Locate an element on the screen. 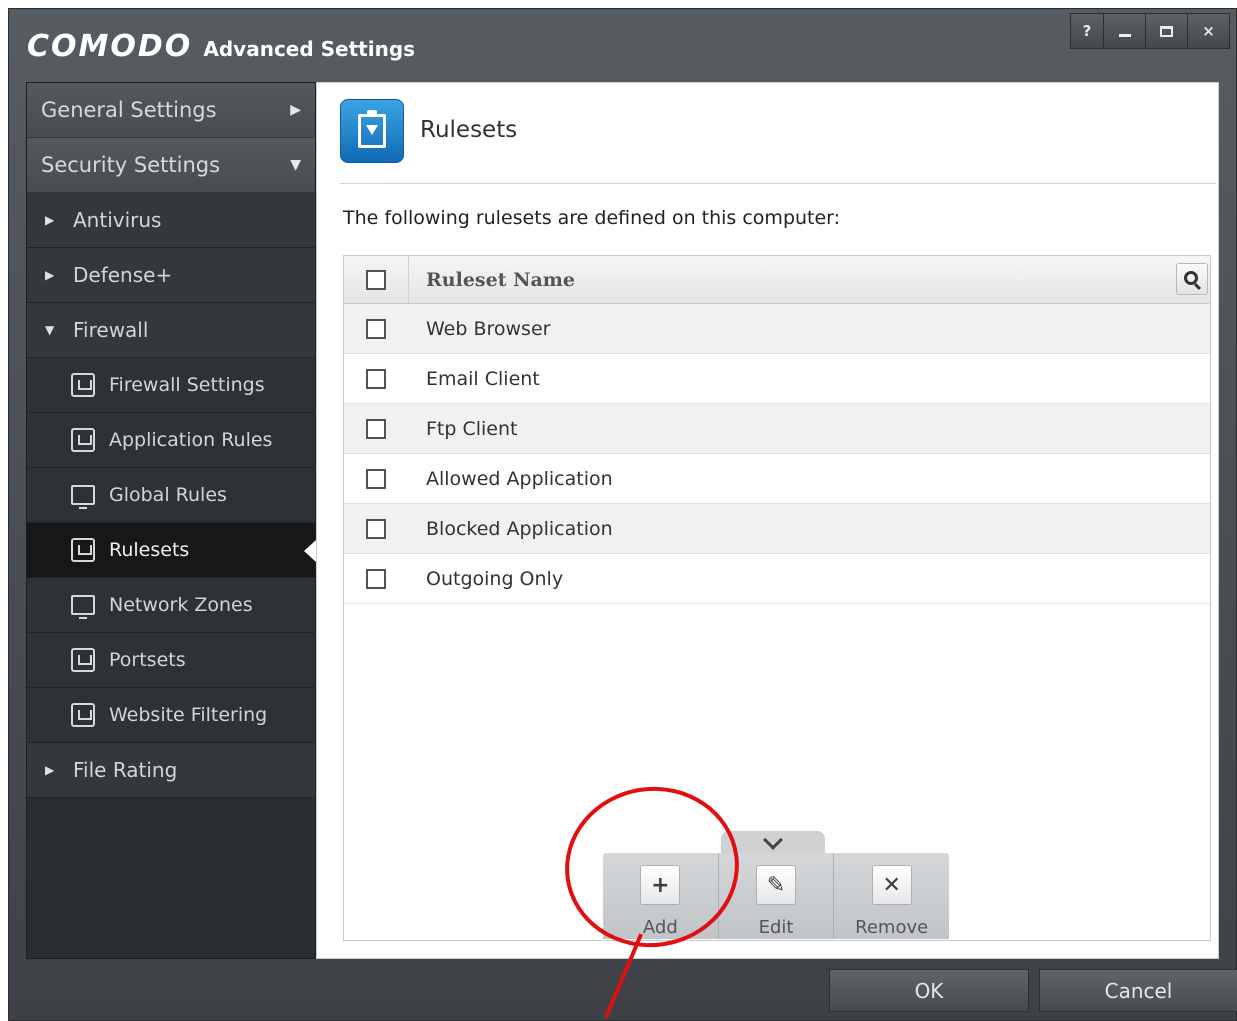 Image resolution: width=1237 pixels, height=1021 pixels. sidebar-item-label: Website Filtering is located at coordinates (188, 715).